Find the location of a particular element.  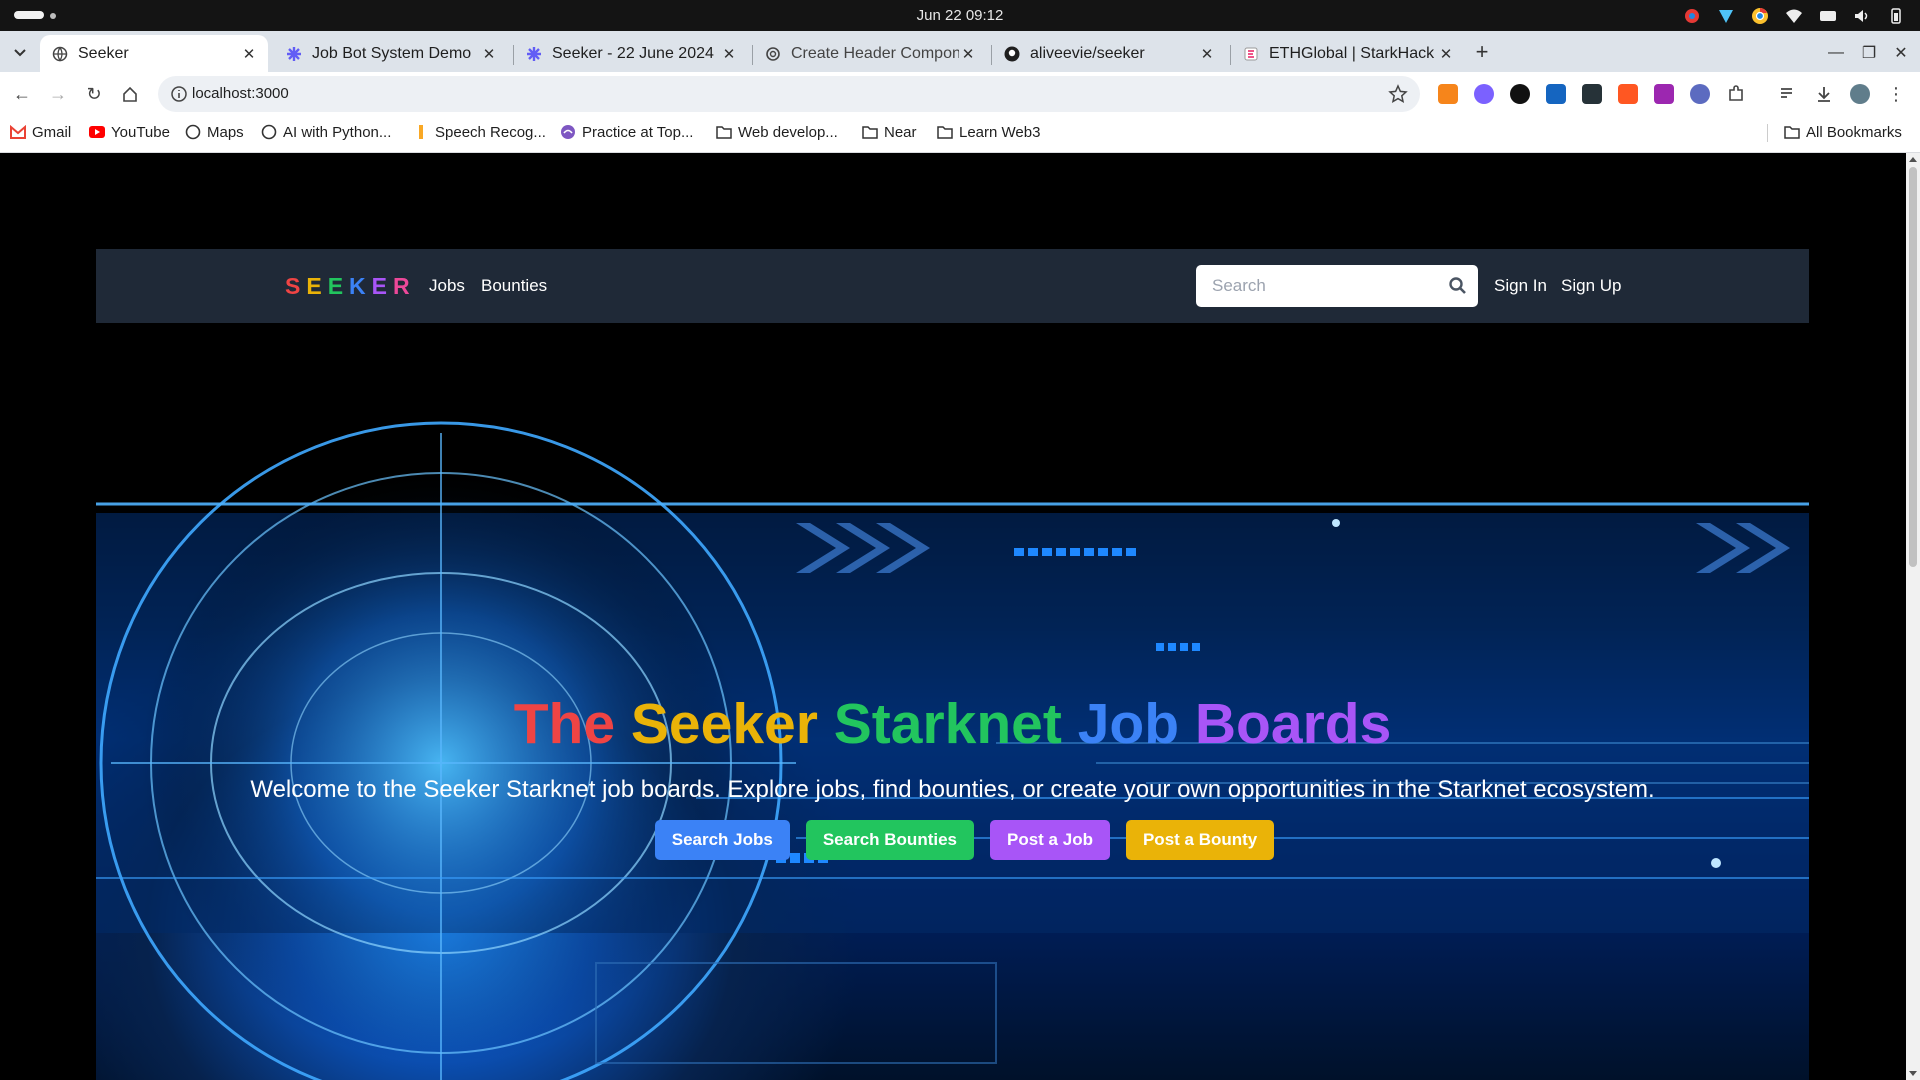

folder-icon is located at coordinates (870, 132).